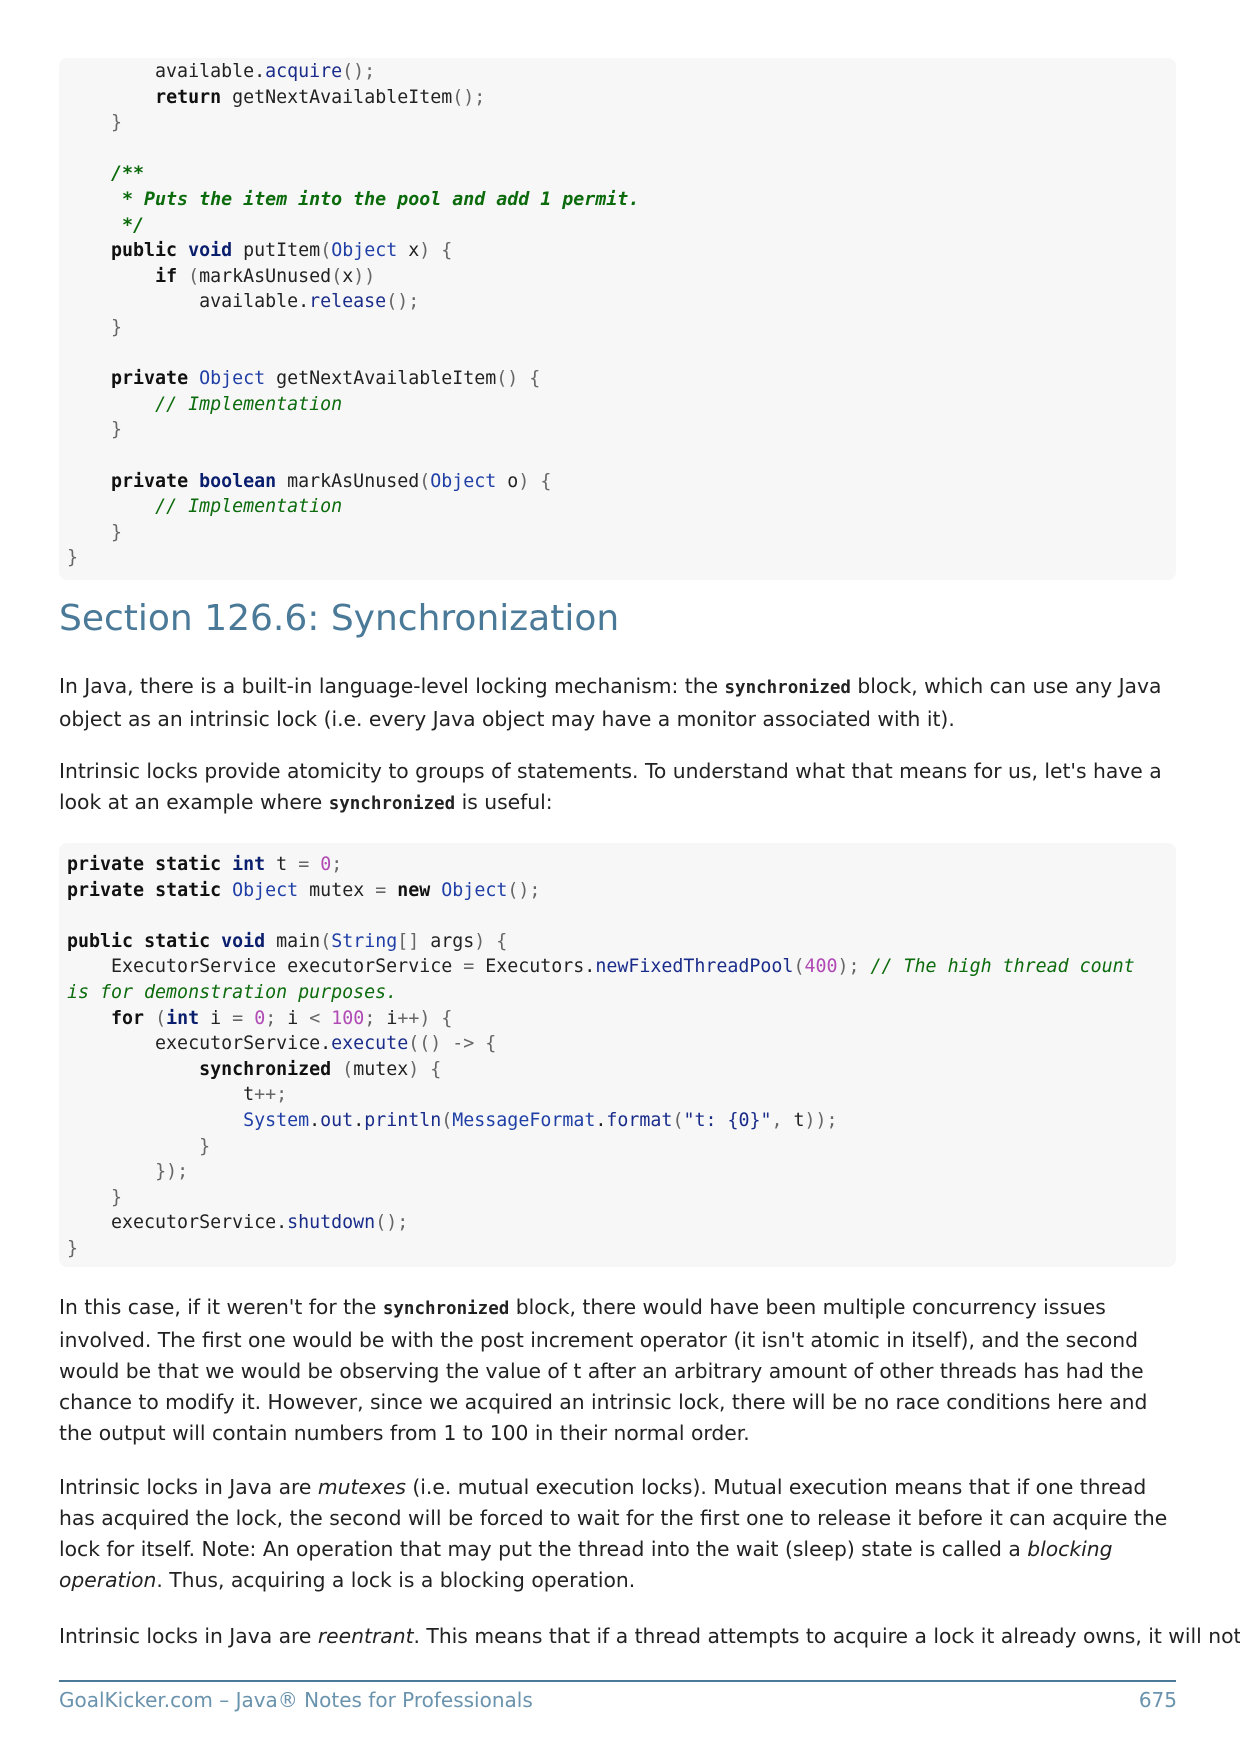 Image resolution: width=1240 pixels, height=1754 pixels. What do you see at coordinates (265, 276) in the screenshot?
I see `code-line: if (markAsUnused(x))` at bounding box center [265, 276].